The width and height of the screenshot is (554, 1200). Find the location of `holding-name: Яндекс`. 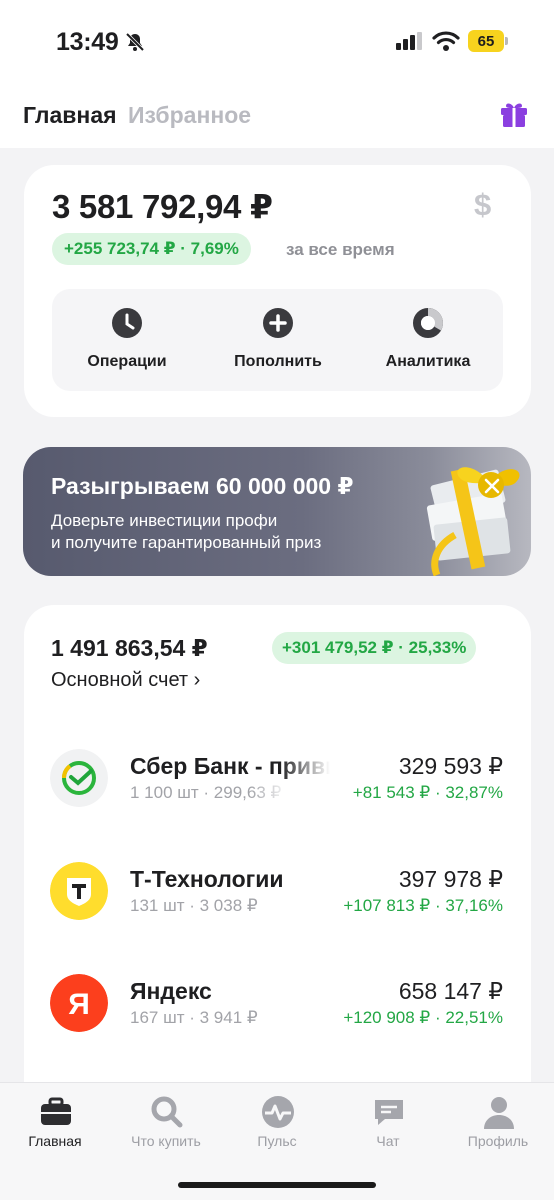

holding-name: Яндекс is located at coordinates (171, 991).